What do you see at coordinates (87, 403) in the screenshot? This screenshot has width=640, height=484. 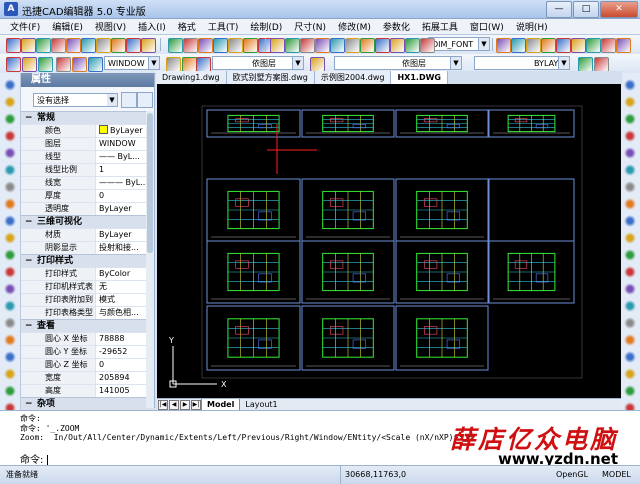 I see `property-category: 杂项` at bounding box center [87, 403].